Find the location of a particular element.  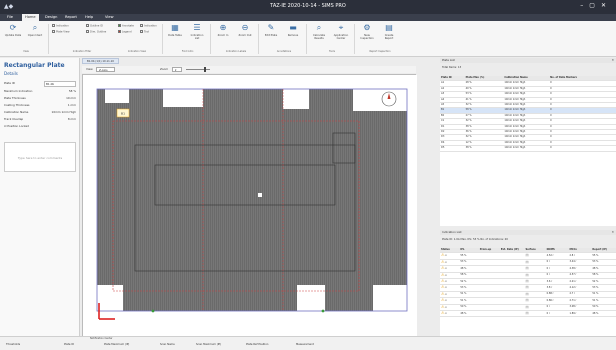

status-plate-ref-position: Plate Ref Position is located at coordinates (257, 344).